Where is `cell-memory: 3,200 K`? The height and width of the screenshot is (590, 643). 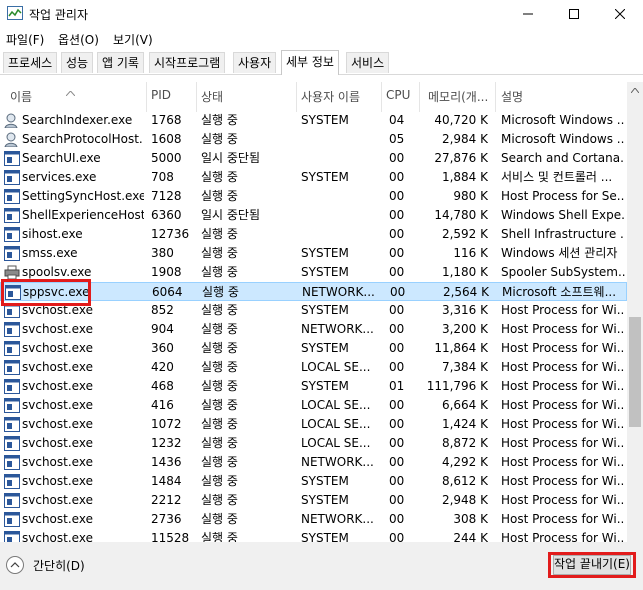
cell-memory: 3,200 K is located at coordinates (464, 329).